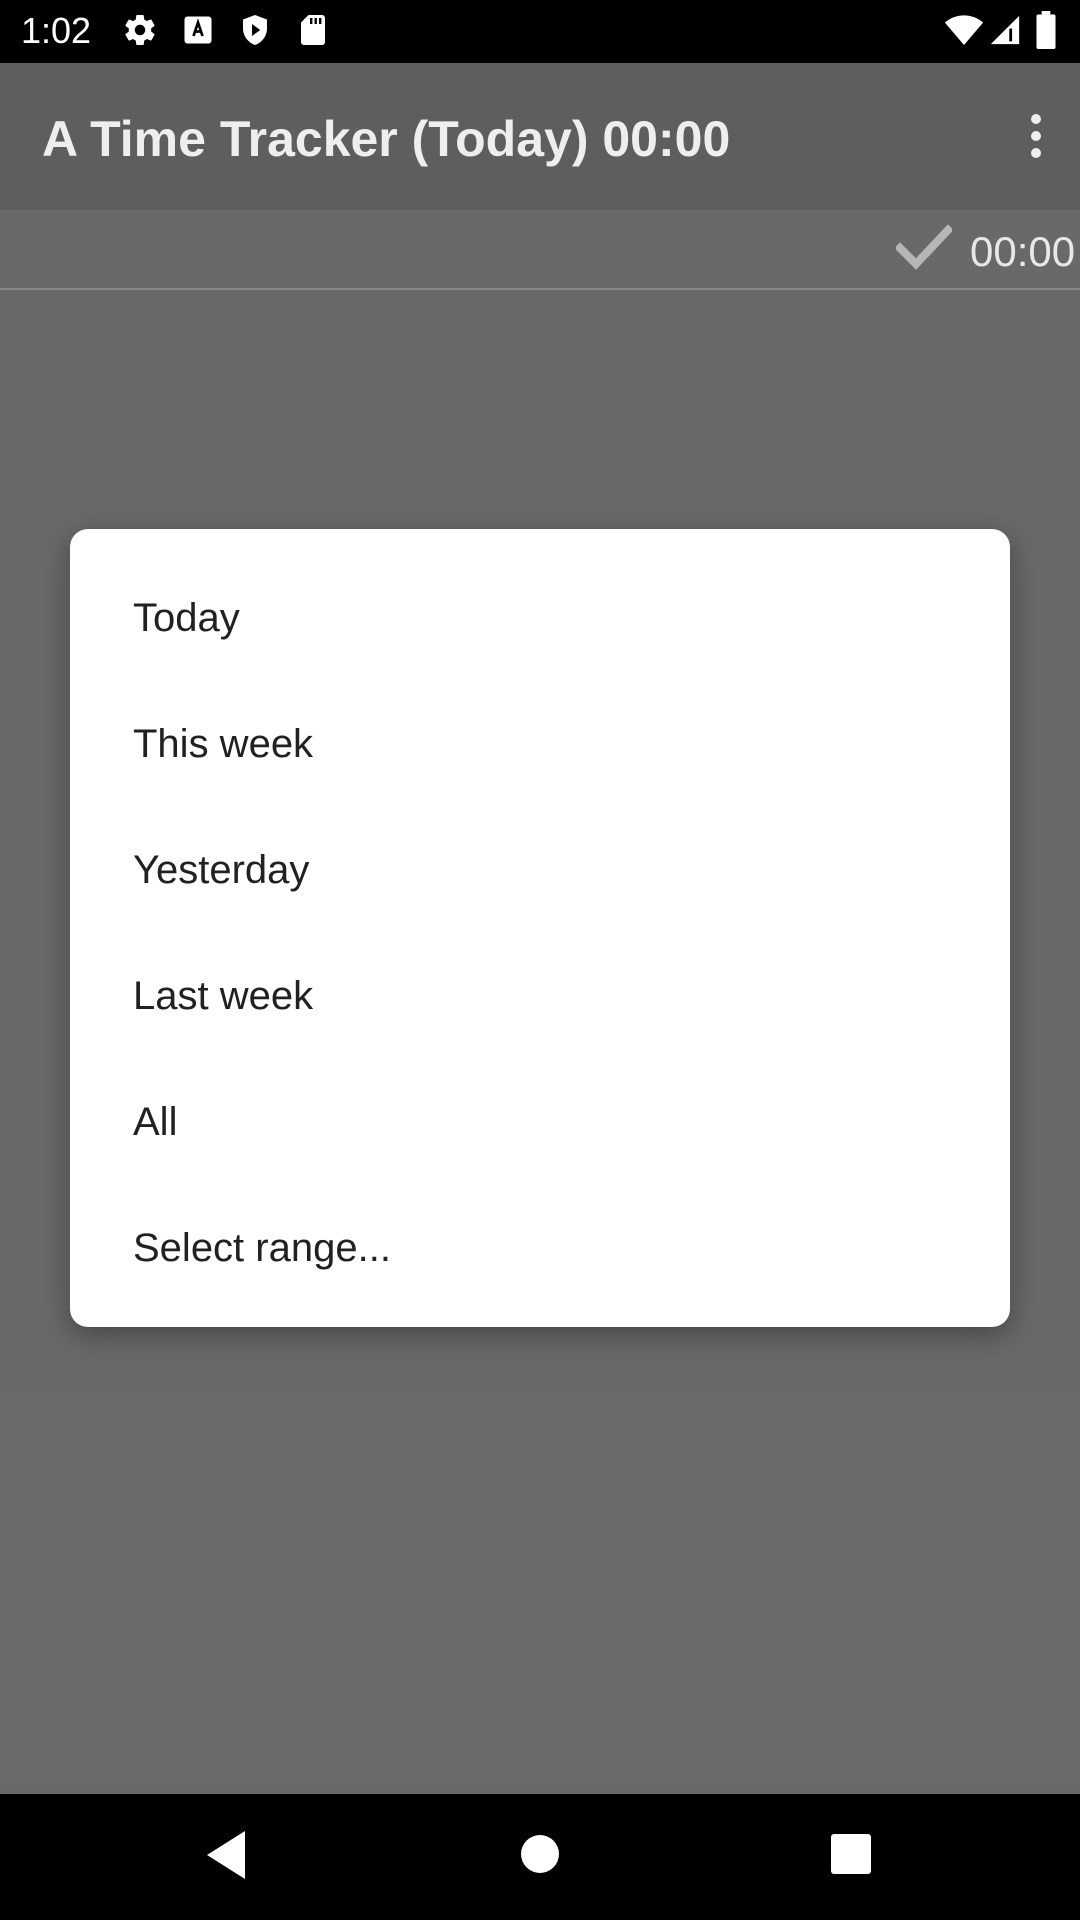 This screenshot has height=1920, width=1080. What do you see at coordinates (540, 31) in the screenshot?
I see `status-bar: 1:02` at bounding box center [540, 31].